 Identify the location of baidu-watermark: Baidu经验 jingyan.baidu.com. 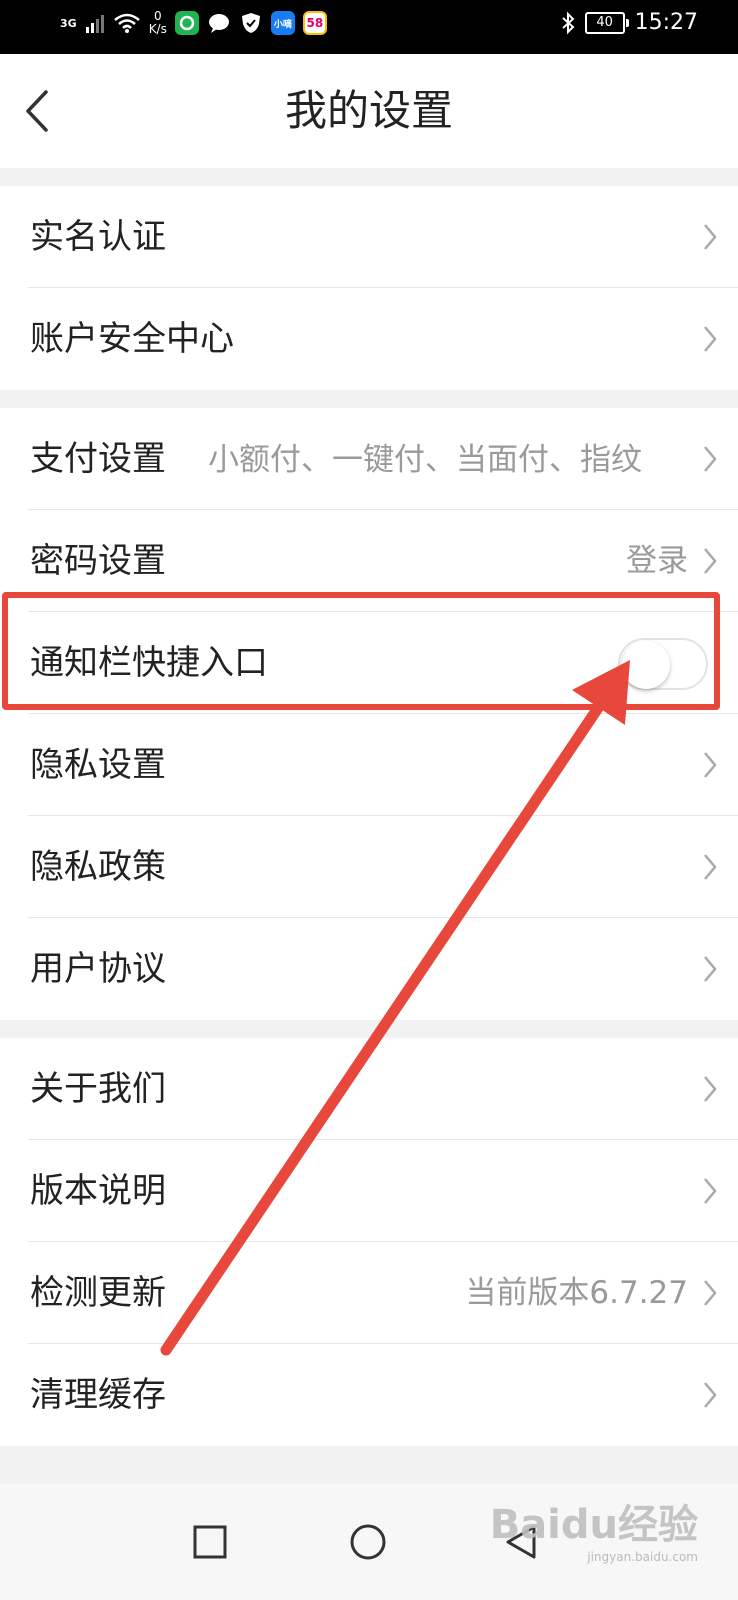
(594, 1528).